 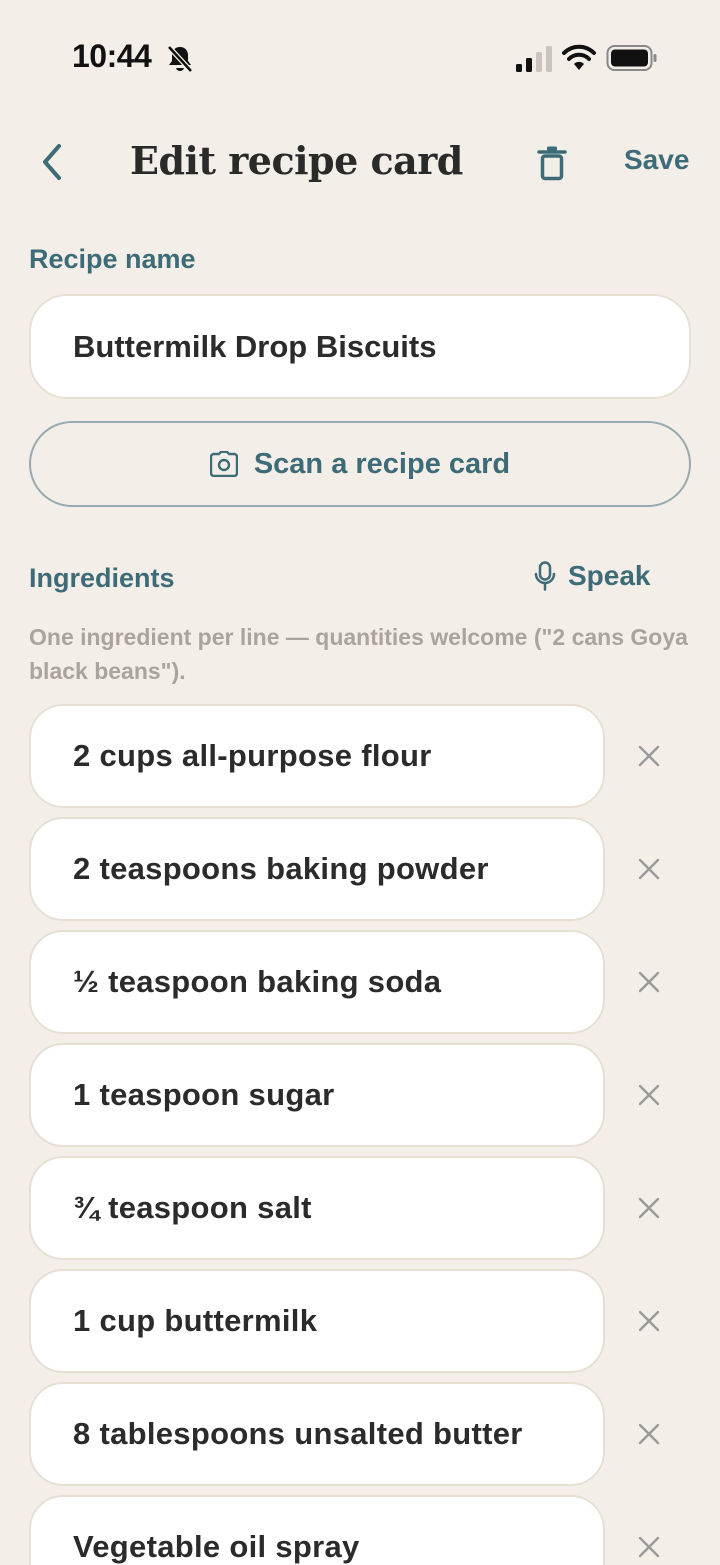 I want to click on cellular-signal-icon, so click(x=534, y=59).